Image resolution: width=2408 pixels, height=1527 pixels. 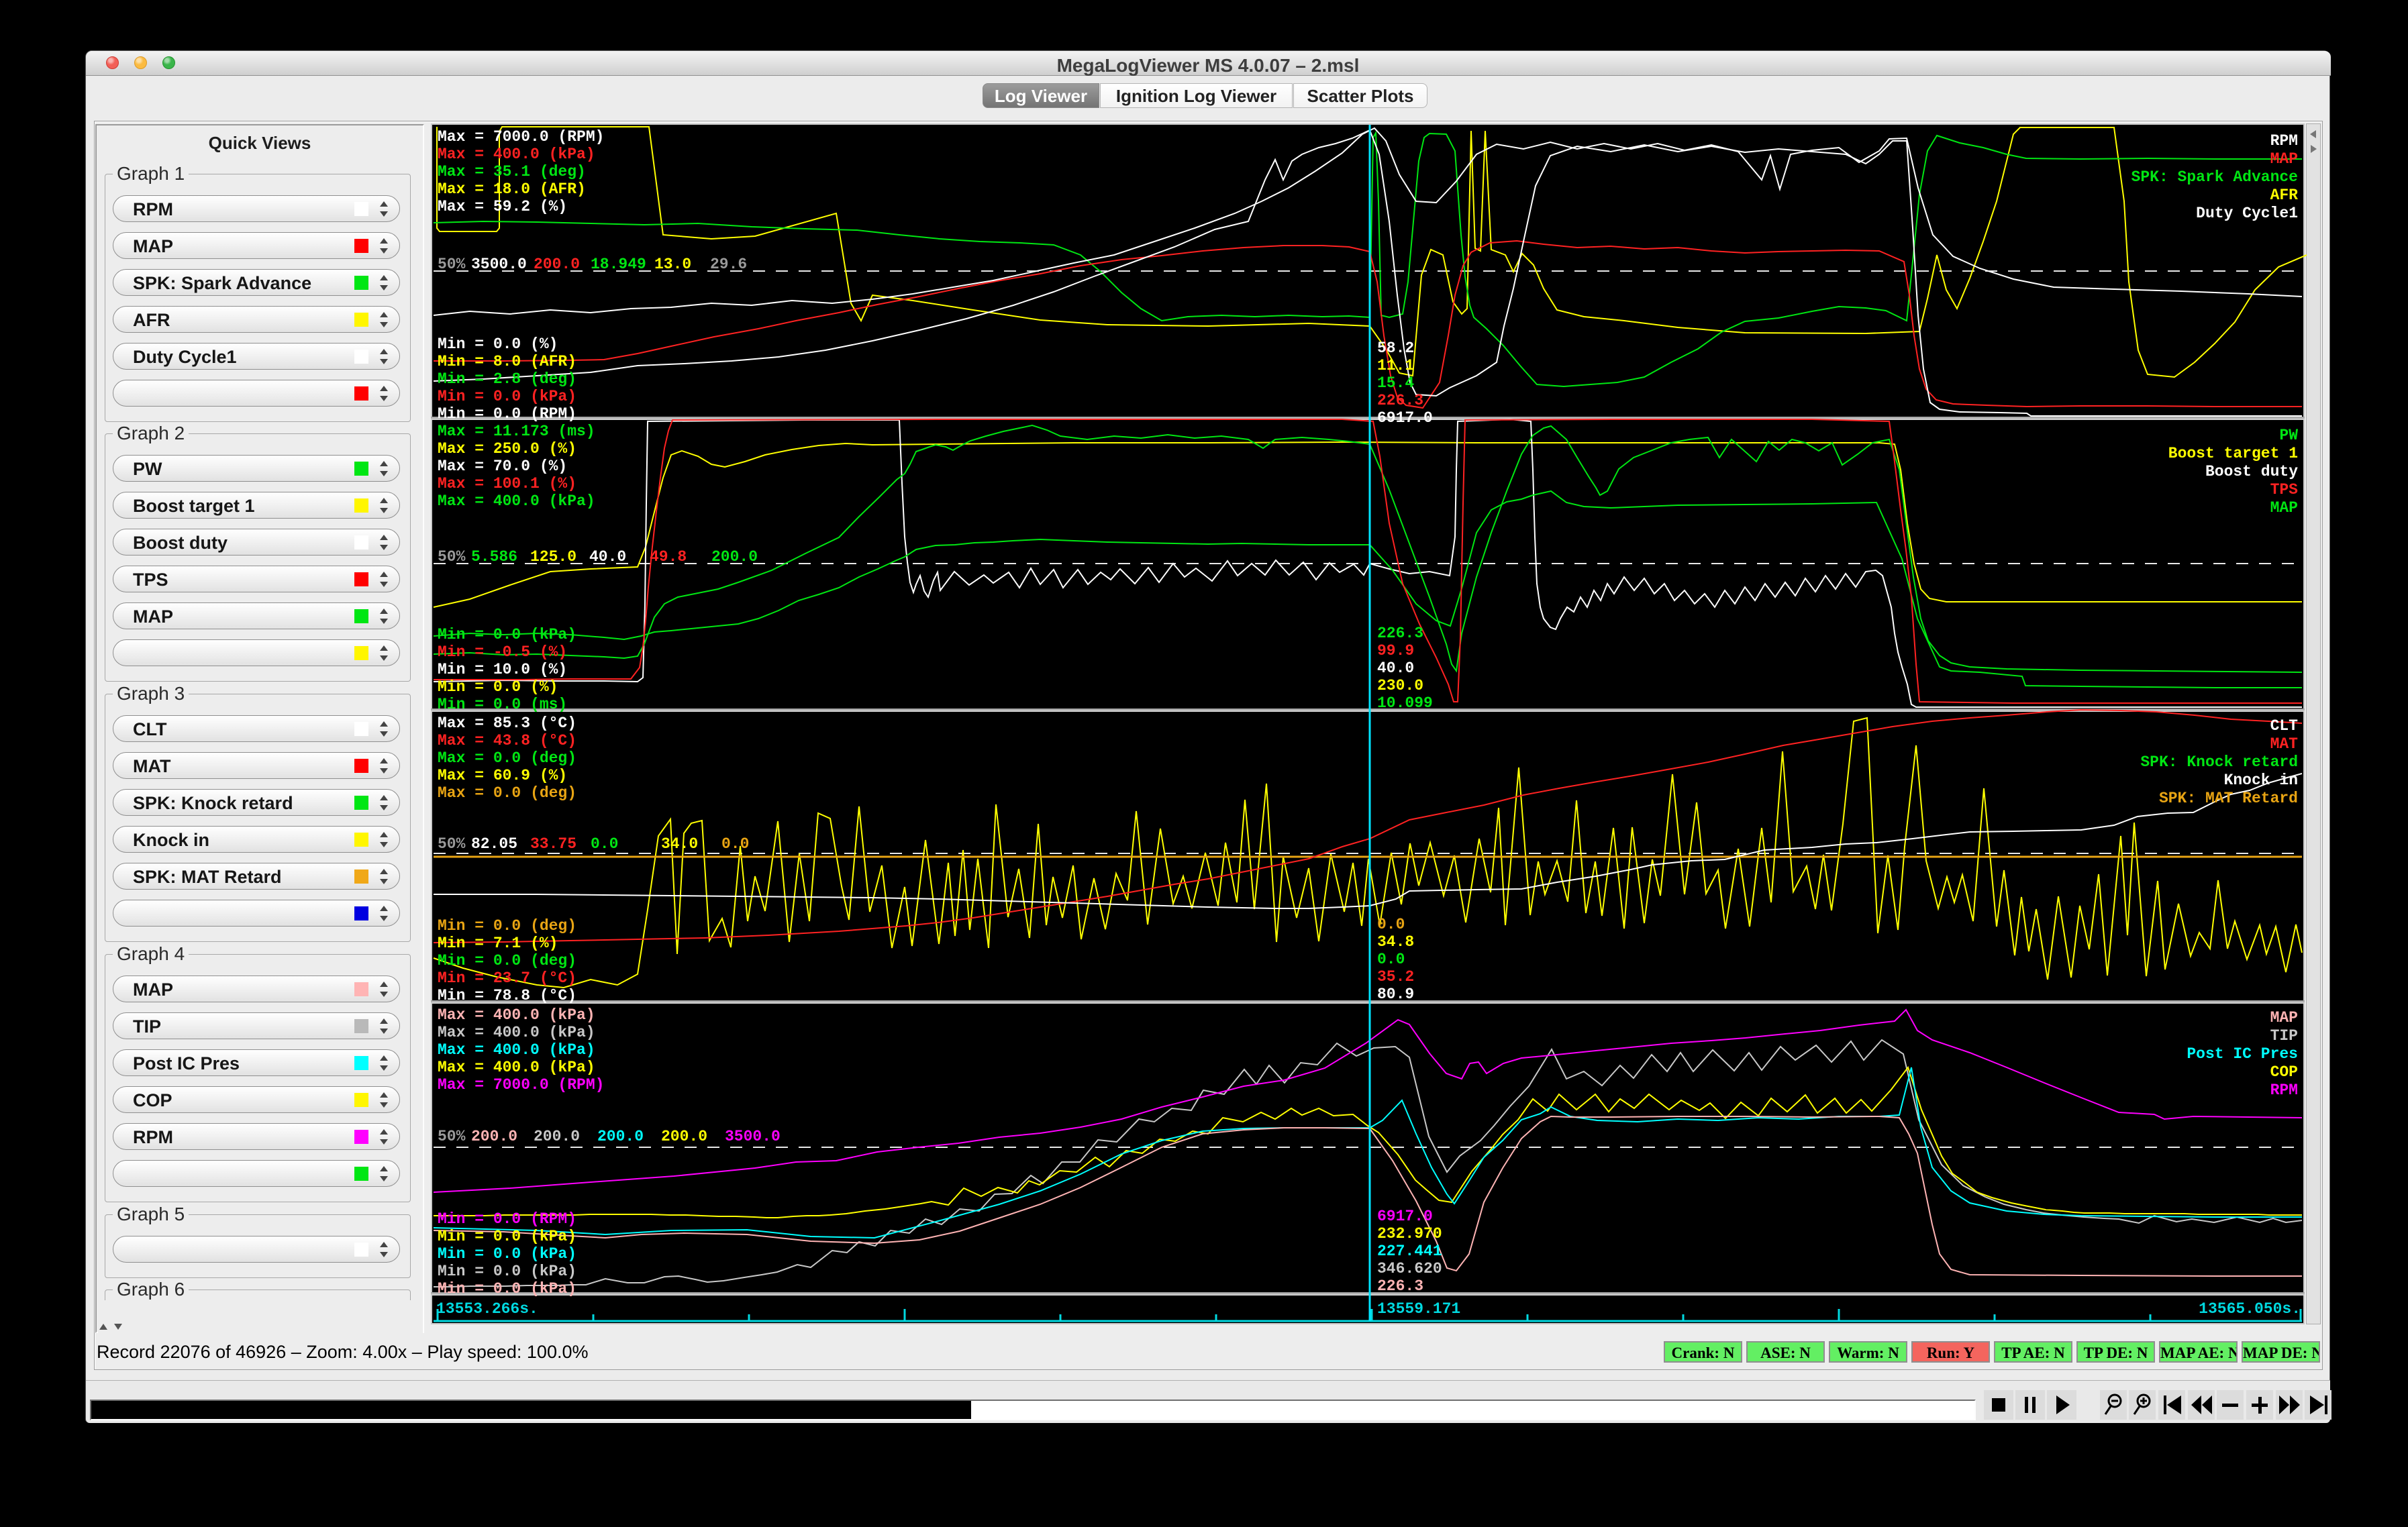 What do you see at coordinates (2285, 489) in the screenshot?
I see `svg-text: TPS` at bounding box center [2285, 489].